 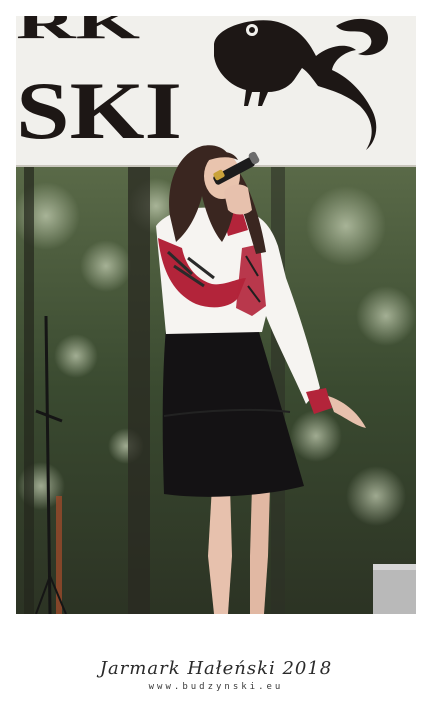 I want to click on banner-text-main: SKI, so click(x=99, y=110).